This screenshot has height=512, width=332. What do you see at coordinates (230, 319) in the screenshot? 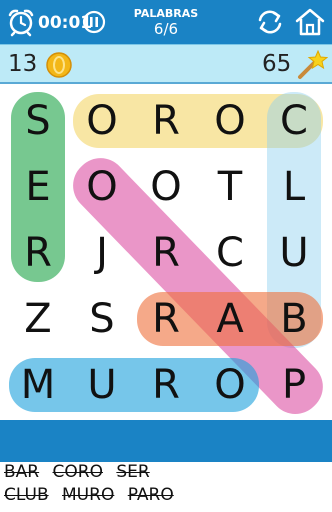
I see `letter-cell: A` at bounding box center [230, 319].